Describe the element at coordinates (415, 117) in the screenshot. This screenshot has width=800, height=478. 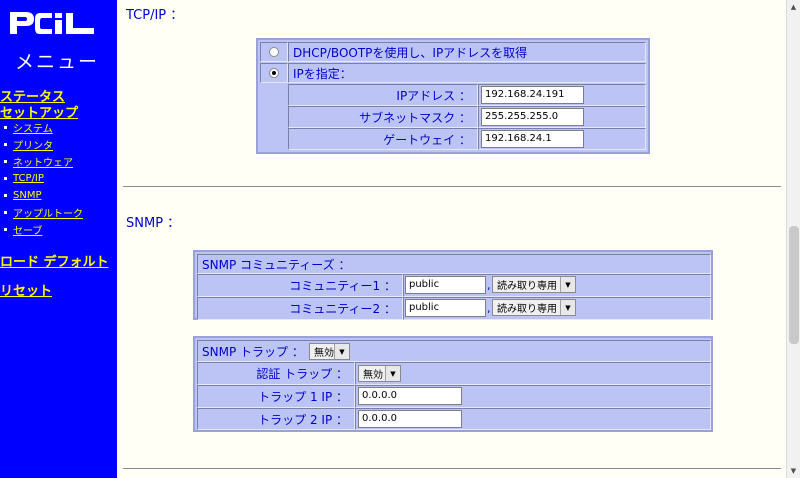
I see `subnet-label: サブネットマスク ：` at that location.